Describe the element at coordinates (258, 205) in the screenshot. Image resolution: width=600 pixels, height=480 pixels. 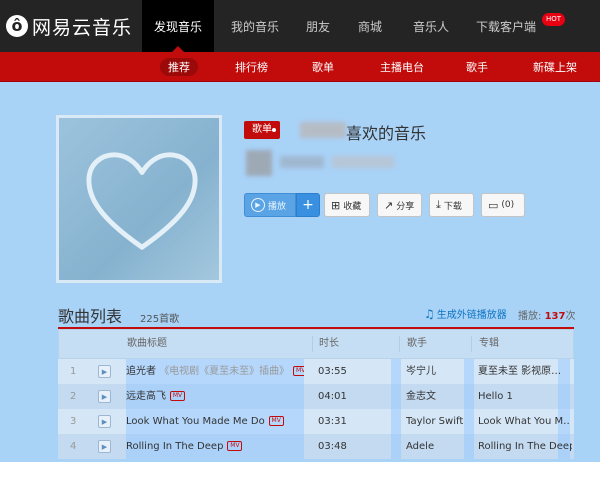
I see `play-circle-icon: ▶` at that location.